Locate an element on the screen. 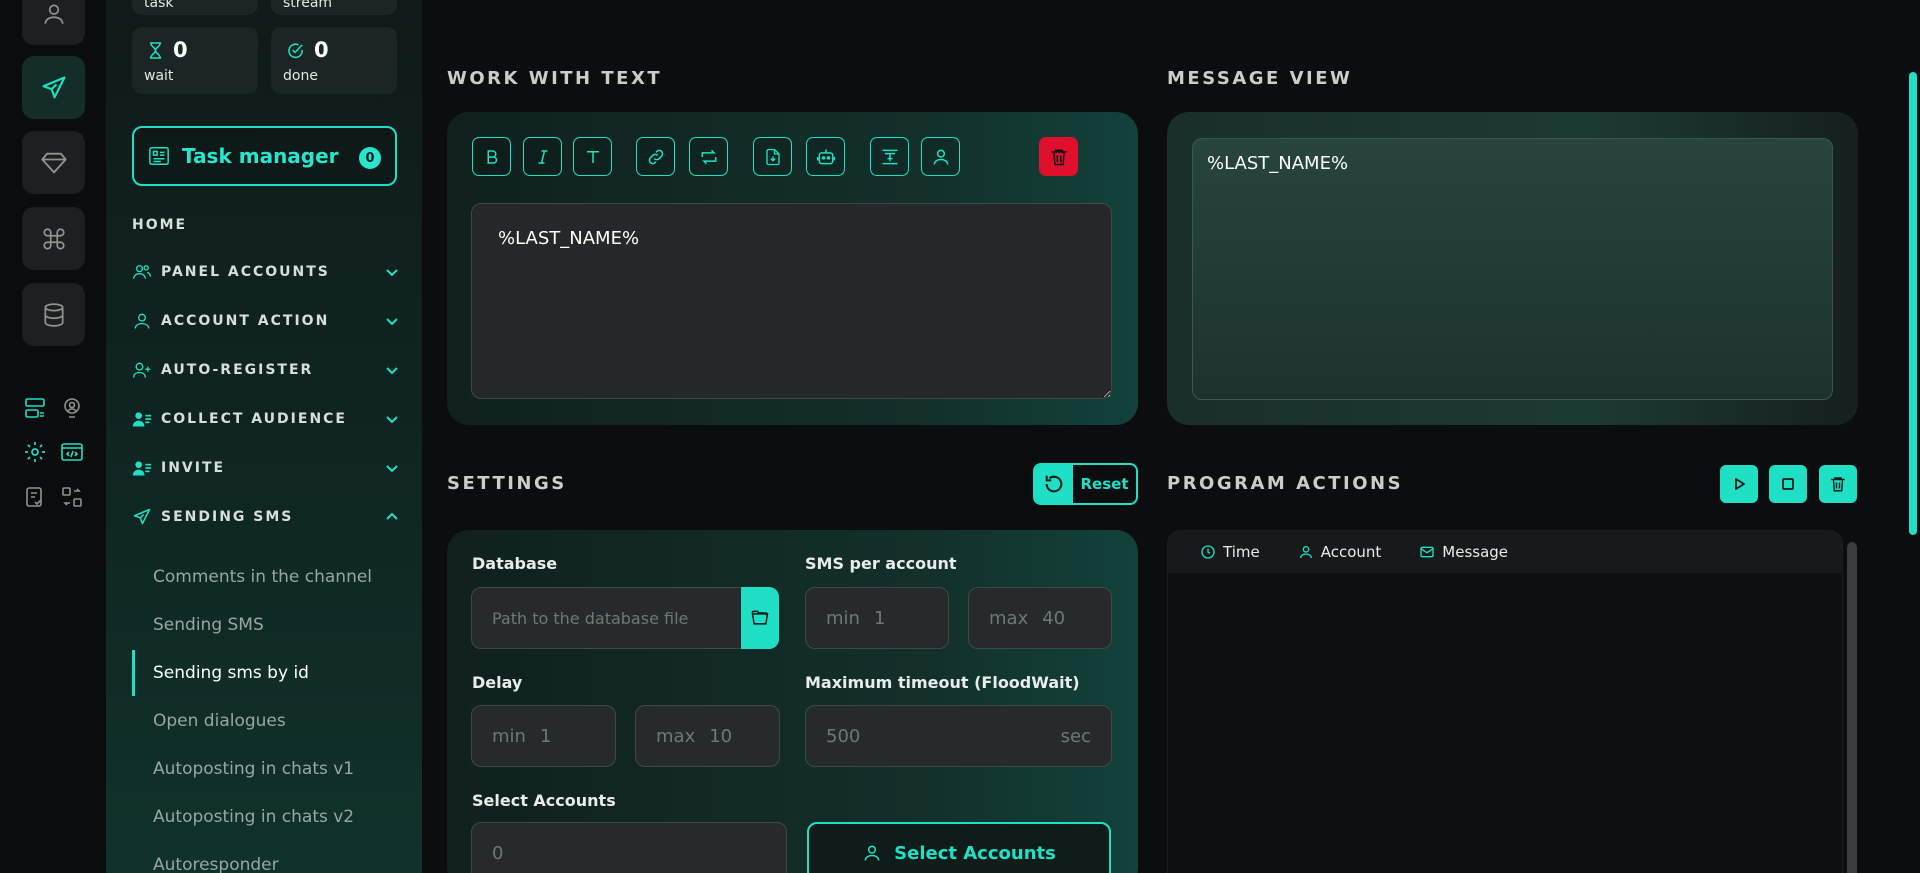  text-button is located at coordinates (592, 156).